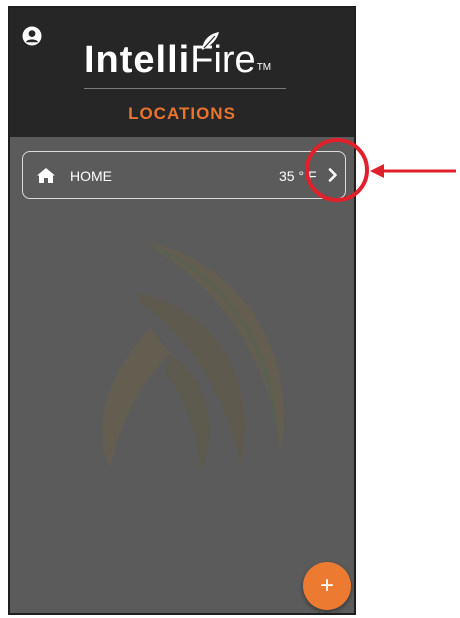 The width and height of the screenshot is (460, 618). Describe the element at coordinates (193, 357) in the screenshot. I see `flame-watermark-icon` at that location.